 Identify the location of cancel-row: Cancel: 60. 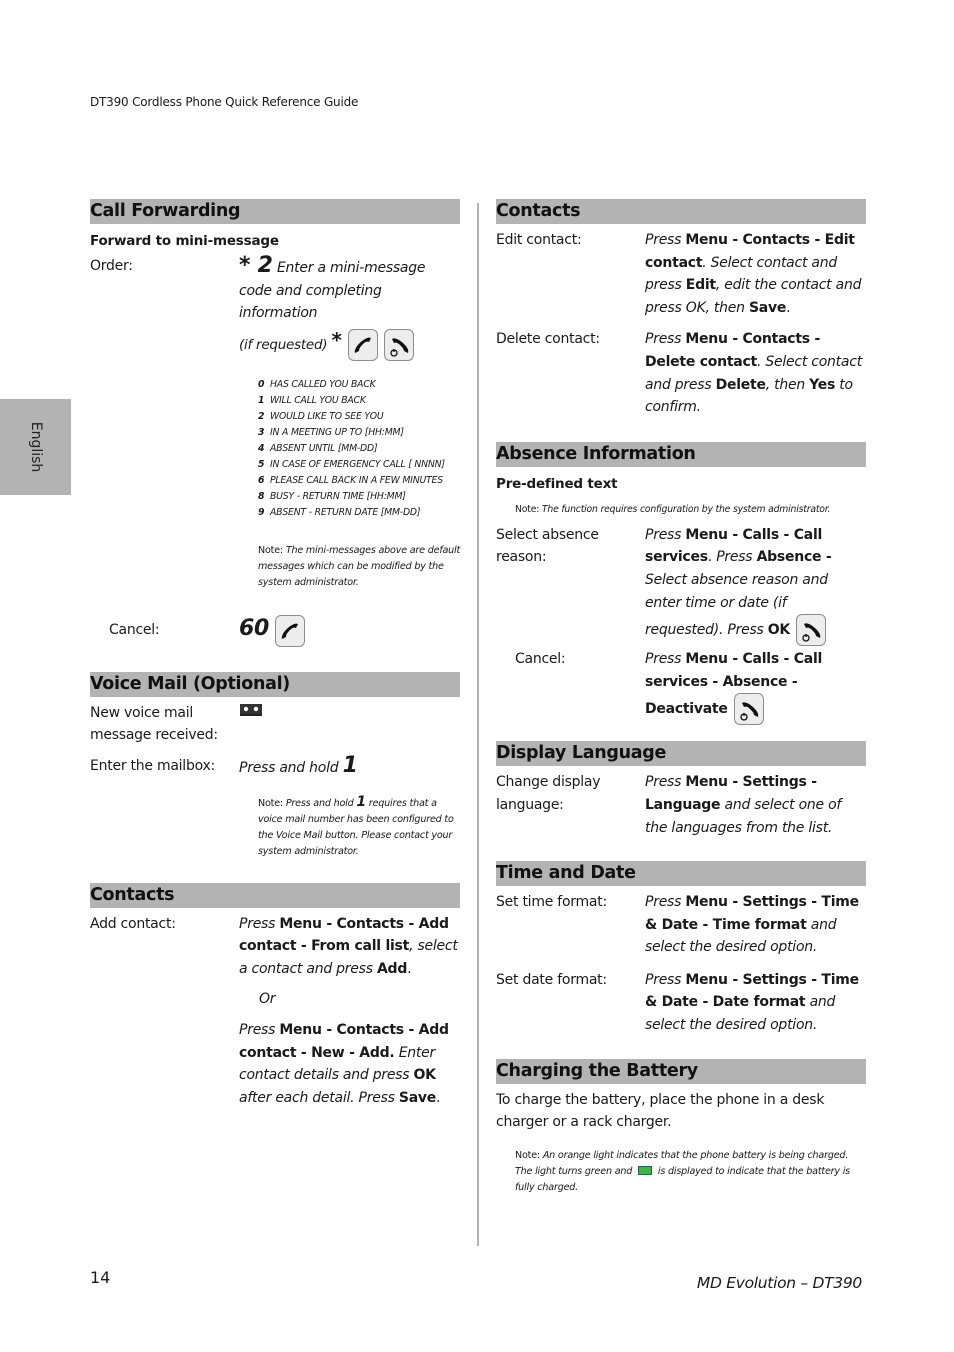
(275, 630).